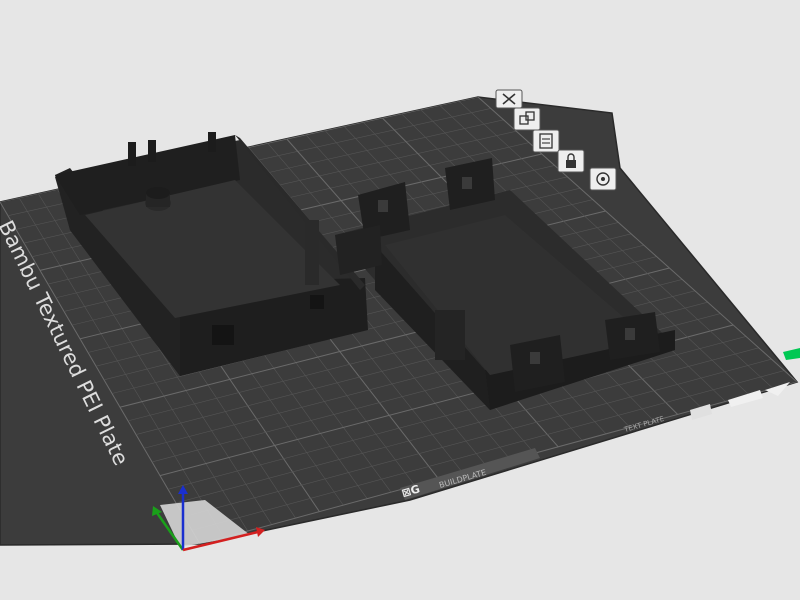 Image resolution: width=800 pixels, height=600 pixels. Describe the element at coordinates (546, 141) in the screenshot. I see `plate-settings-button` at that location.